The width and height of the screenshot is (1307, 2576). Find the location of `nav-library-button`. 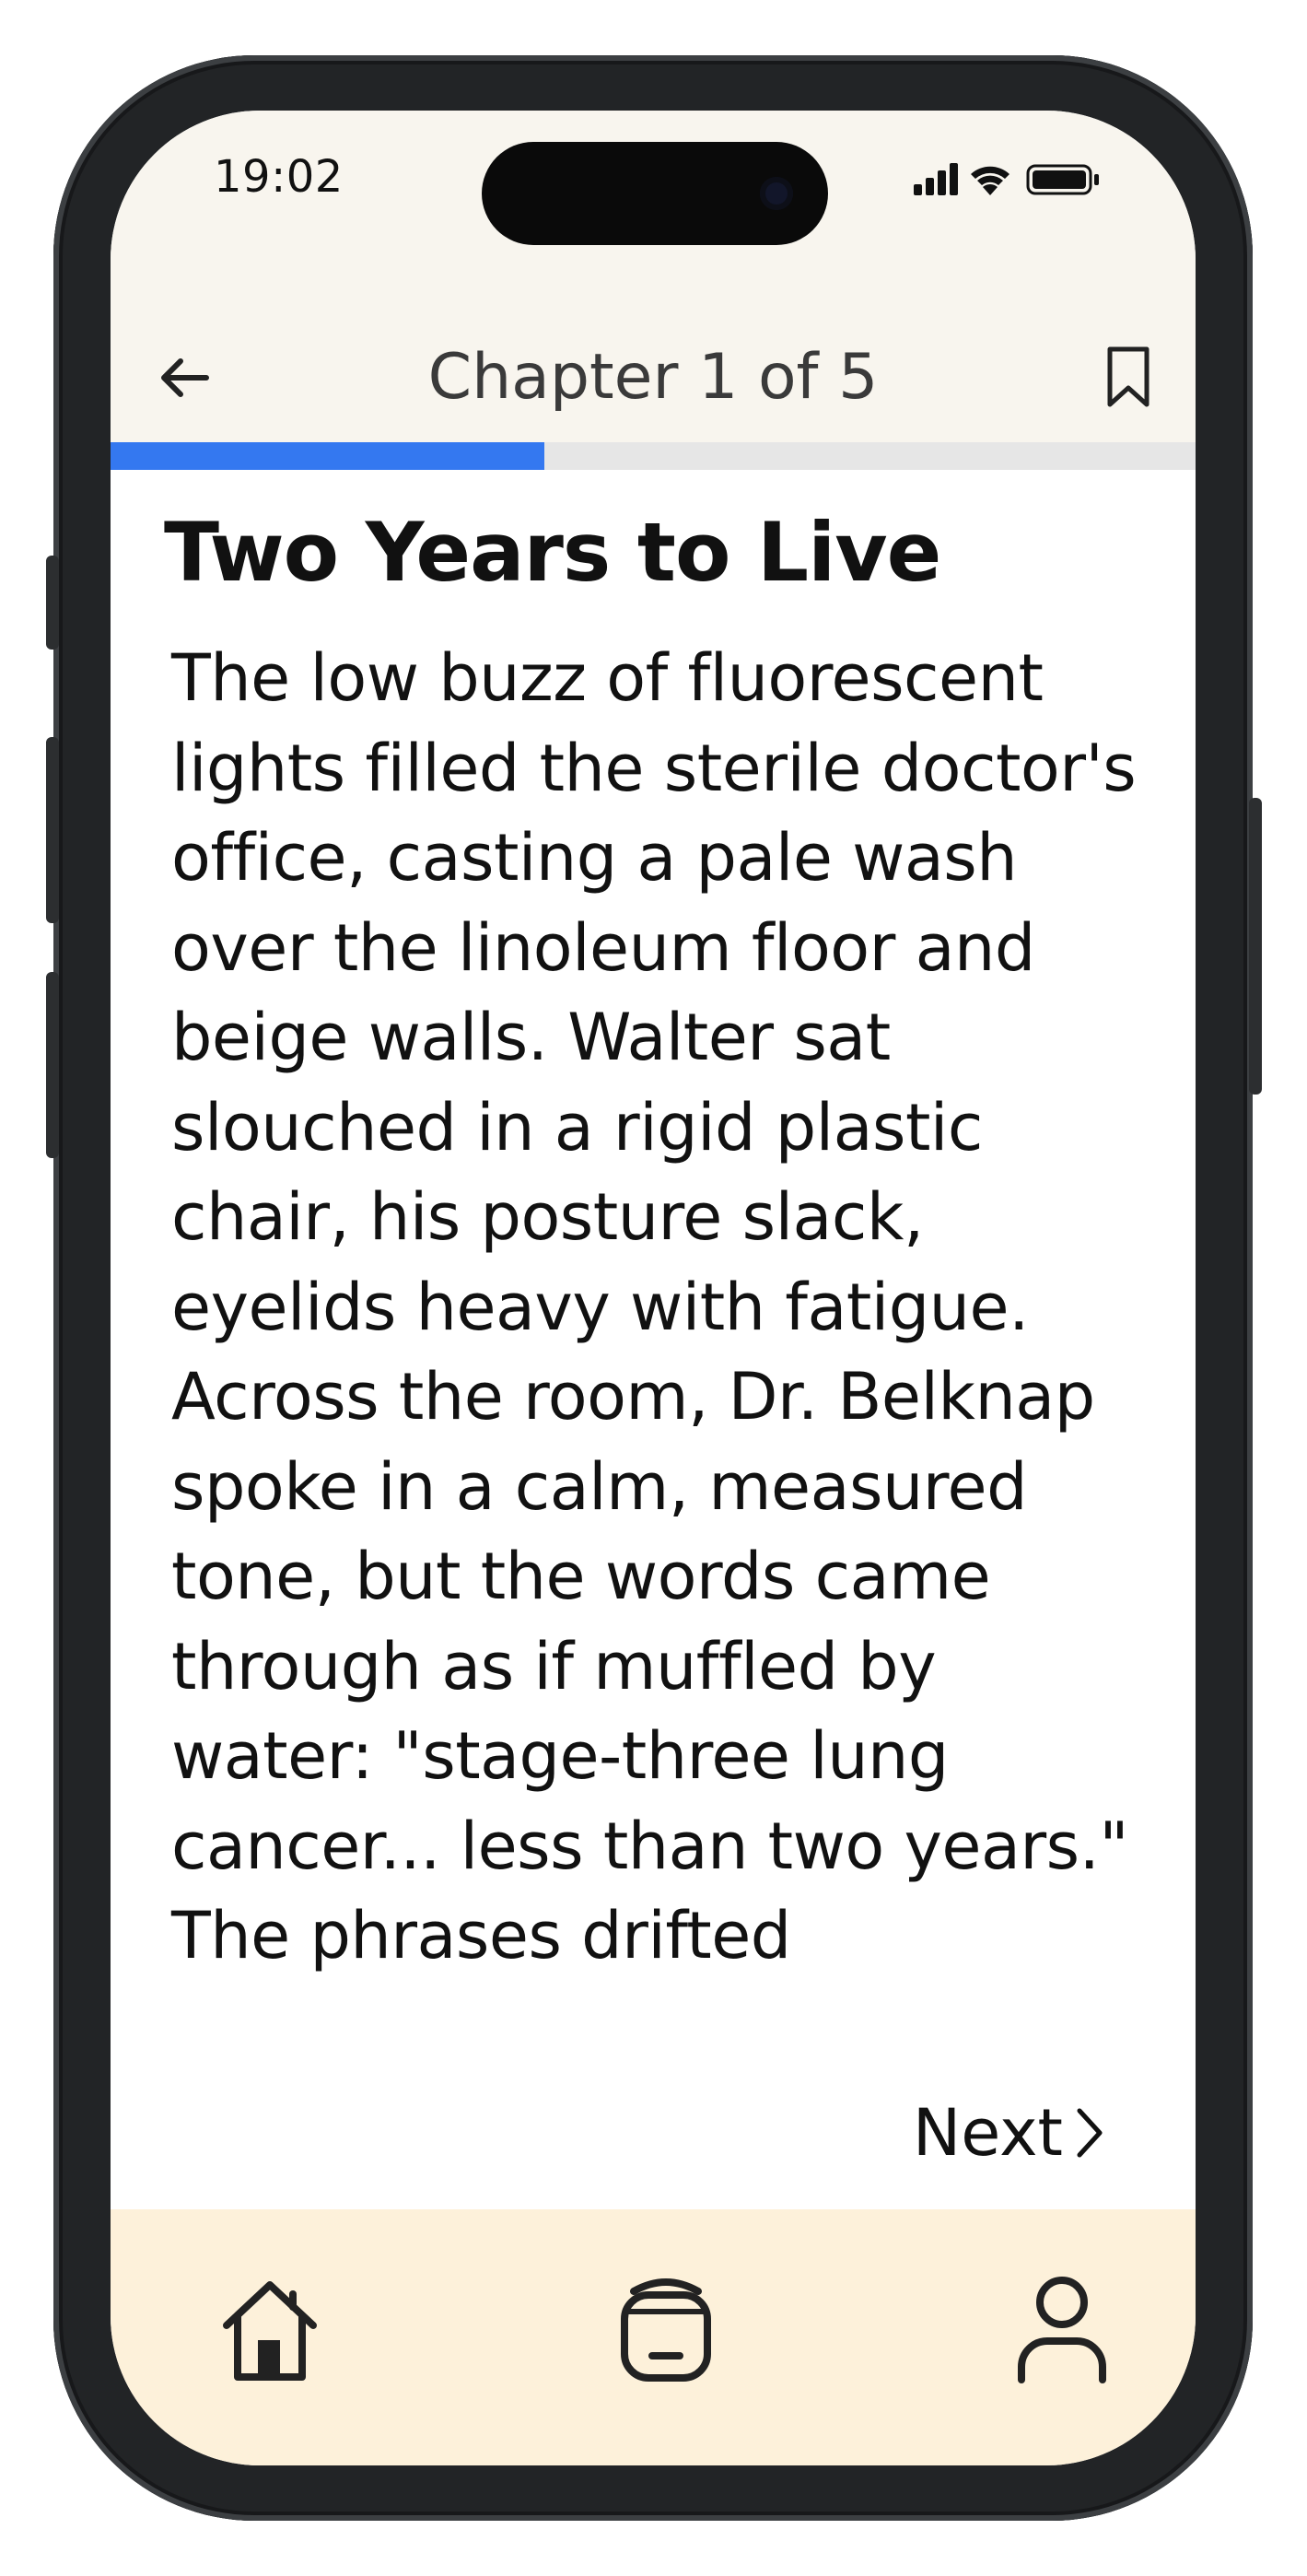

nav-library-button is located at coordinates (665, 2330).